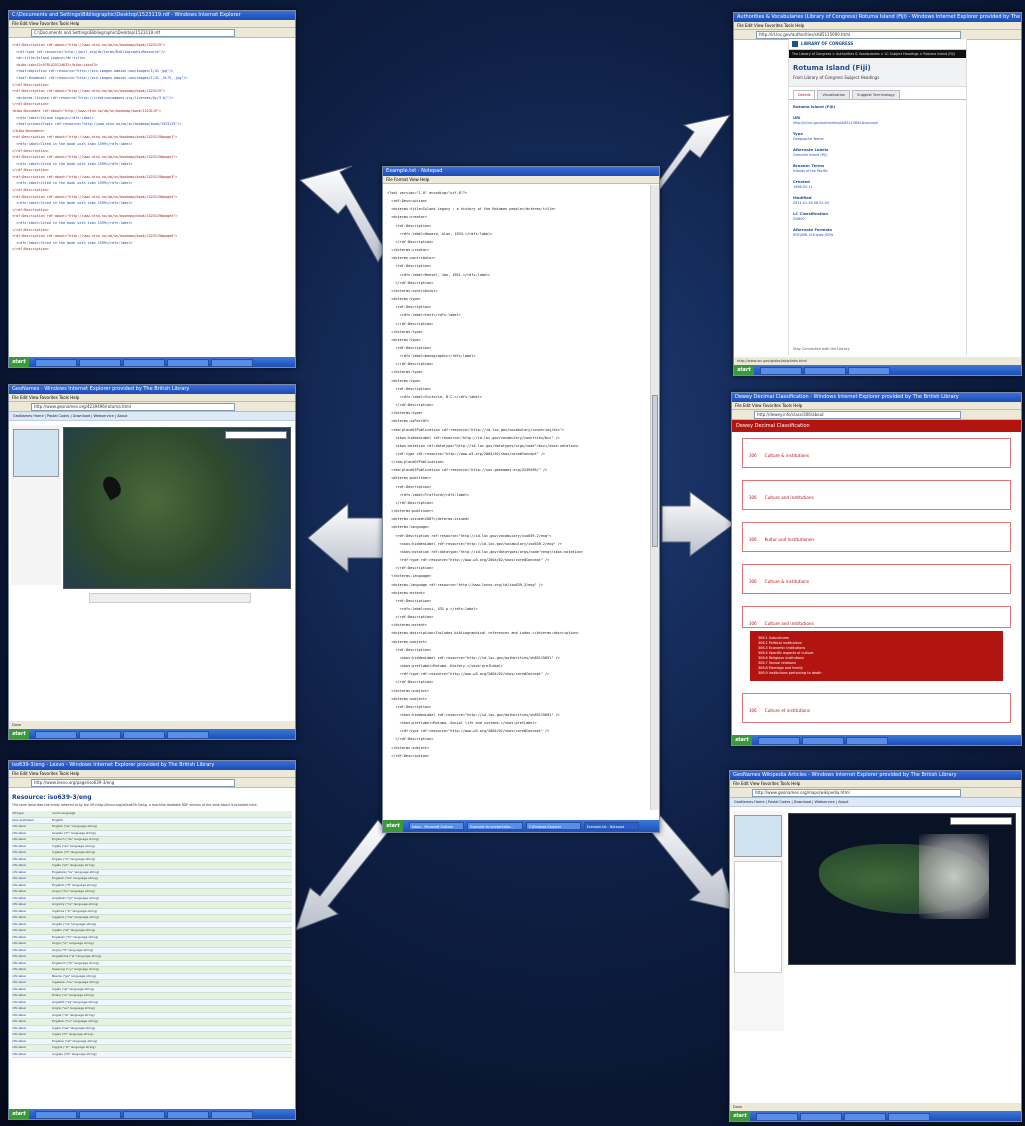 This screenshot has height=1126, width=1025. Describe the element at coordinates (877, 187) in the screenshot. I see `field-value: 1986-02-11` at that location.